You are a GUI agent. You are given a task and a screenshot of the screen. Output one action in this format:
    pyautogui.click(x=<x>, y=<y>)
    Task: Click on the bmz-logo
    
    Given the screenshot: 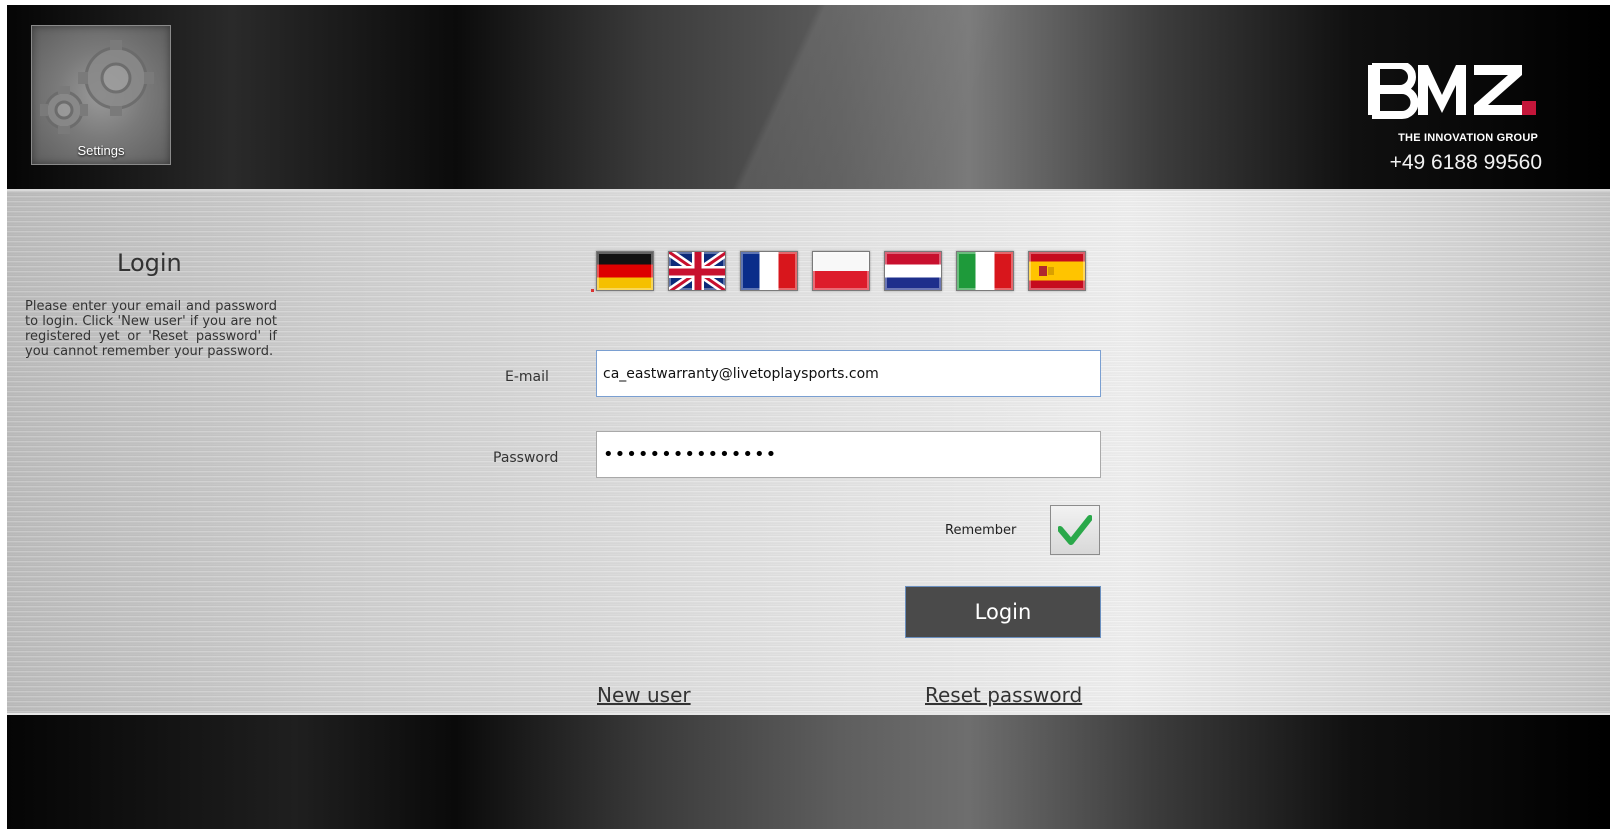 What is the action you would take?
    pyautogui.click(x=1452, y=91)
    